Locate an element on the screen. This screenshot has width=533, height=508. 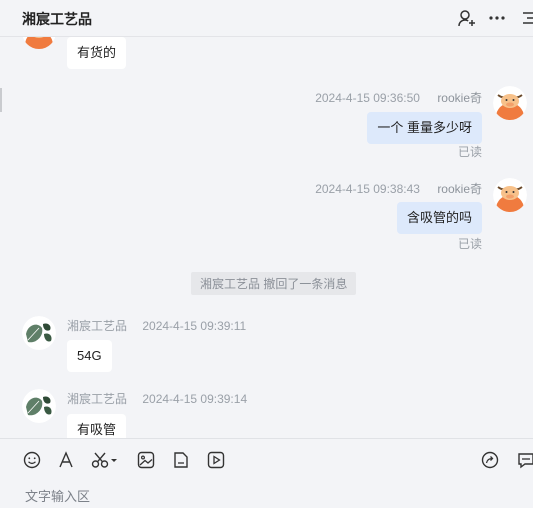
message-meta: 2024-4-15 09:38:43 rookie奇 is located at coordinates (398, 188).